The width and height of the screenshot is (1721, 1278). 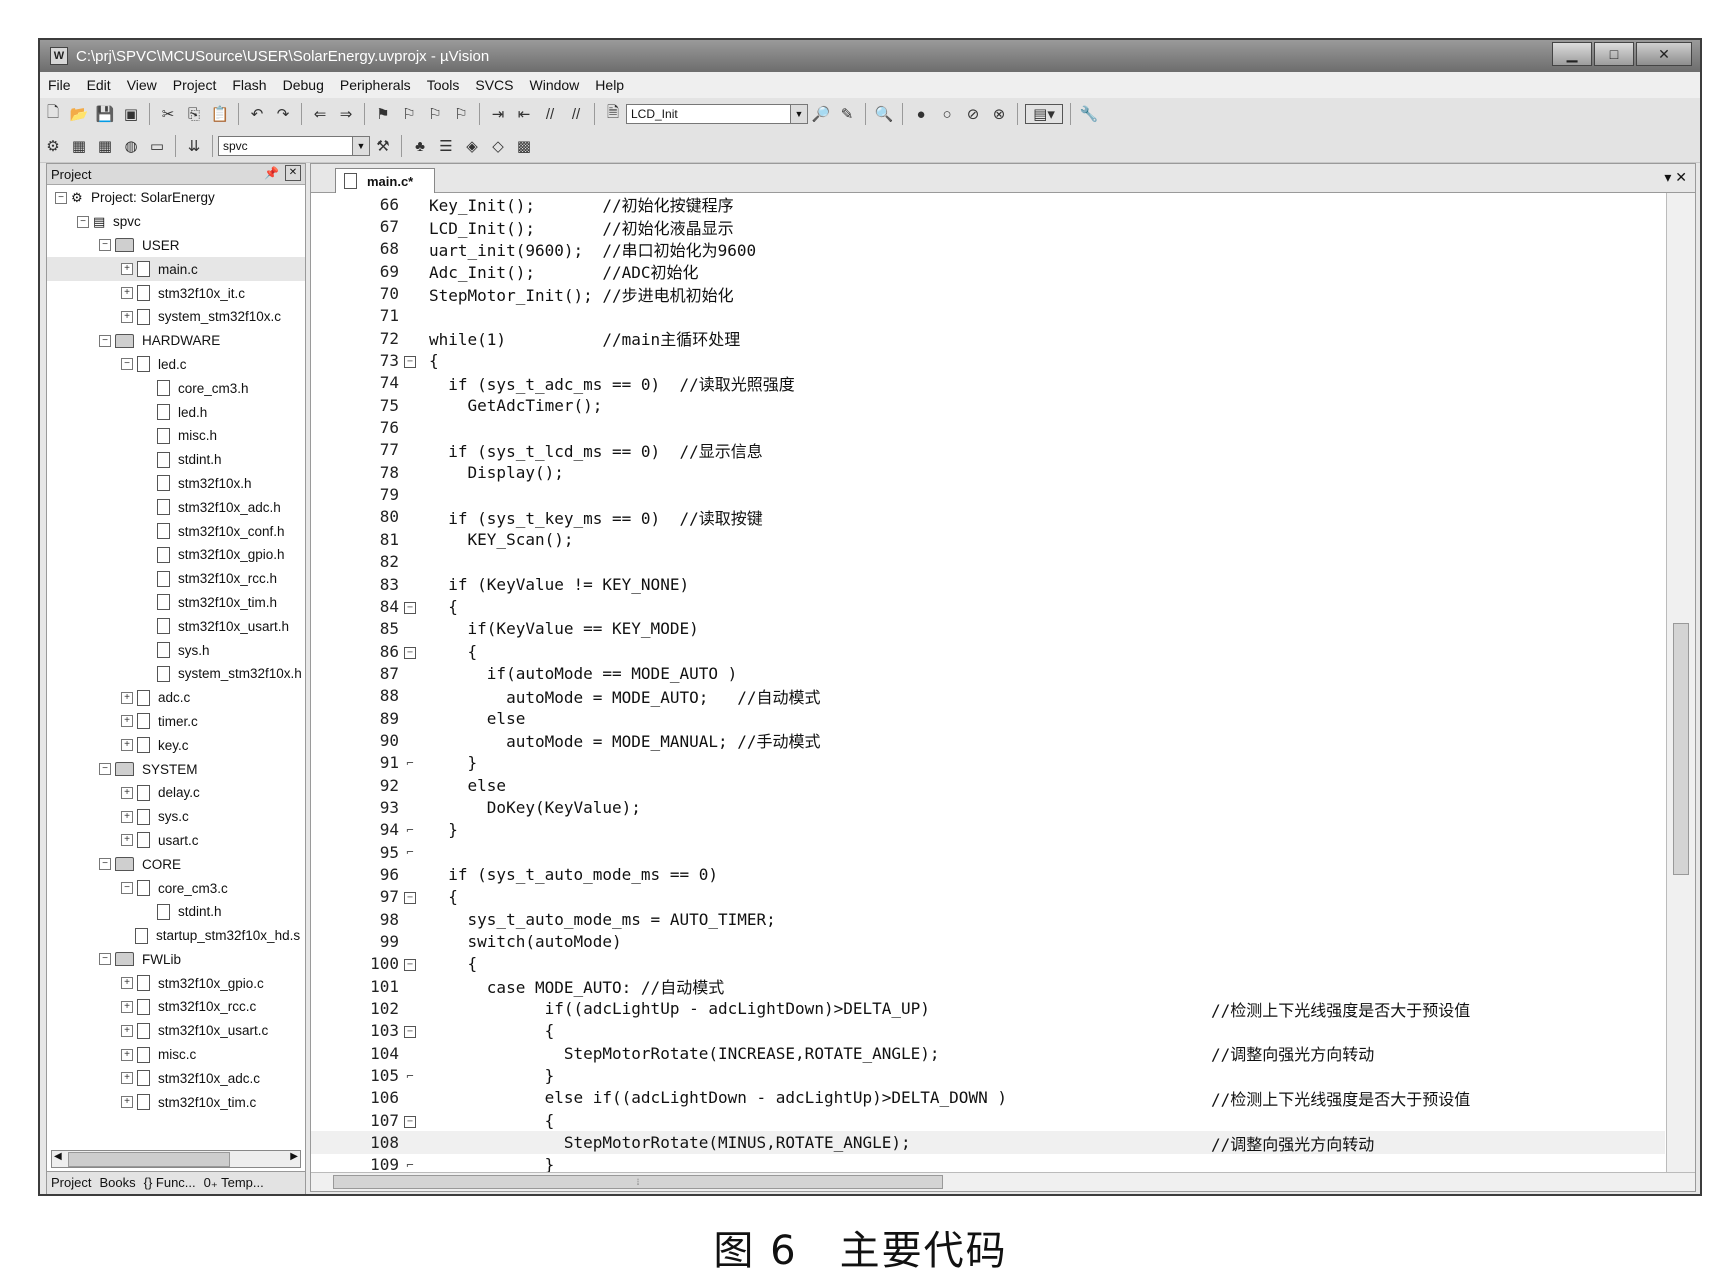 What do you see at coordinates (79, 146) in the screenshot?
I see `build-icon: ▦` at bounding box center [79, 146].